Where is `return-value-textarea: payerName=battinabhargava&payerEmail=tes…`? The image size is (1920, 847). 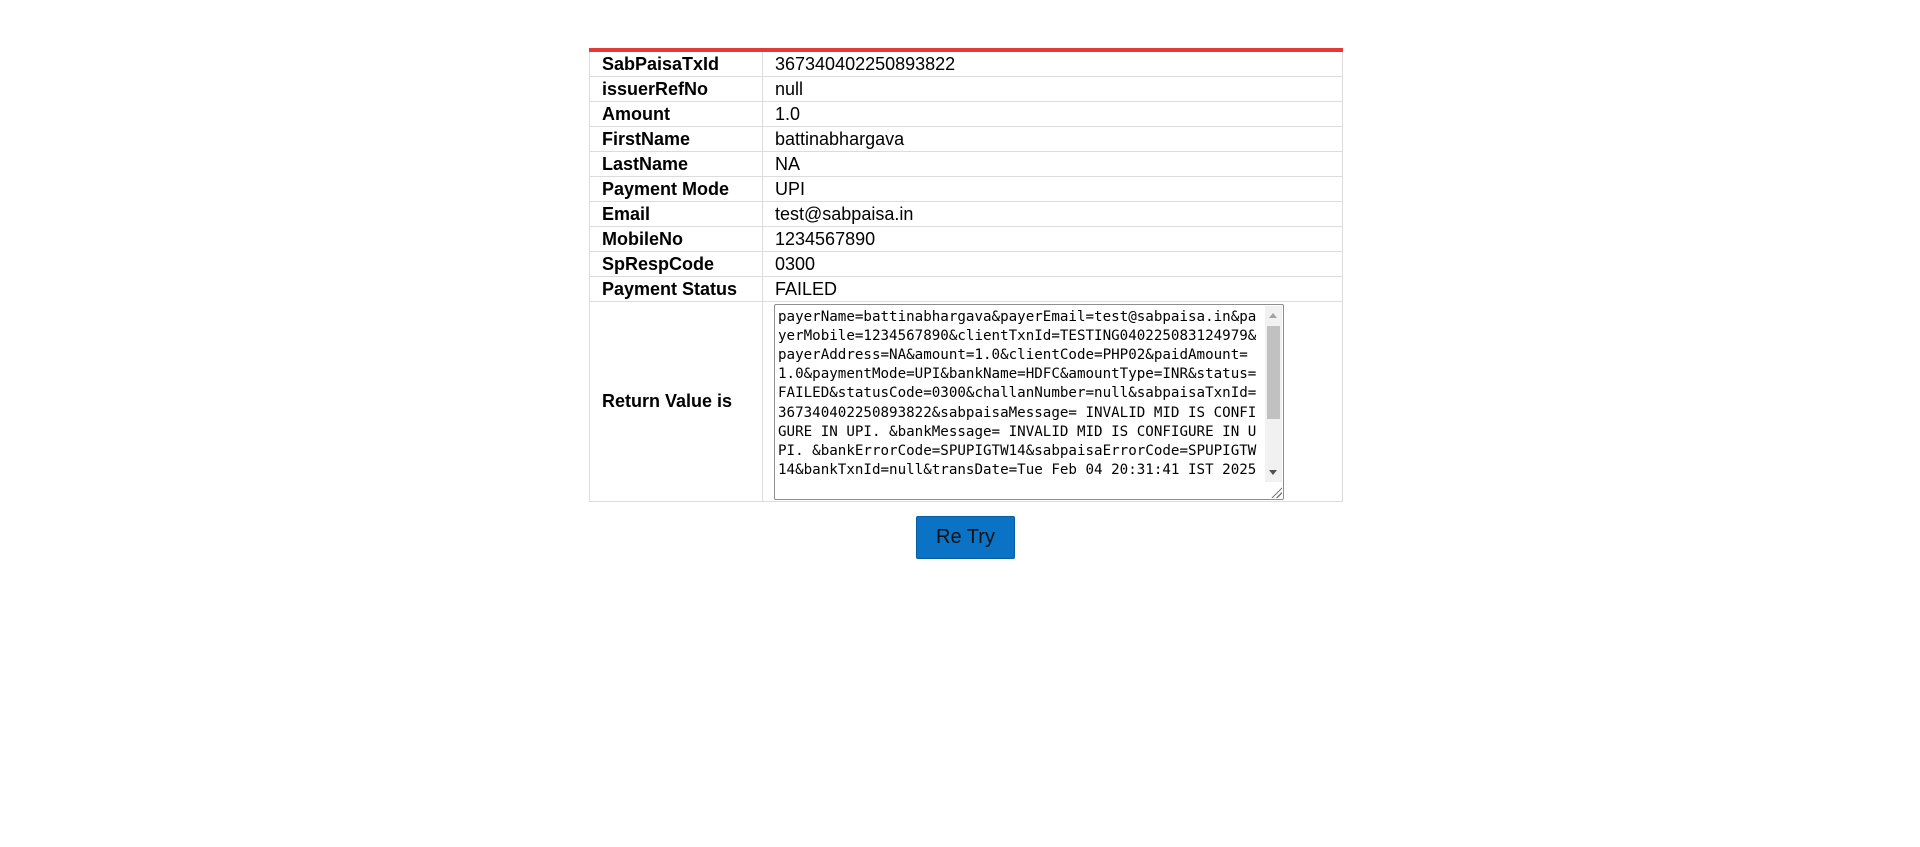
return-value-textarea: payerName=battinabhargava&payerEmail=tes… is located at coordinates (1029, 401).